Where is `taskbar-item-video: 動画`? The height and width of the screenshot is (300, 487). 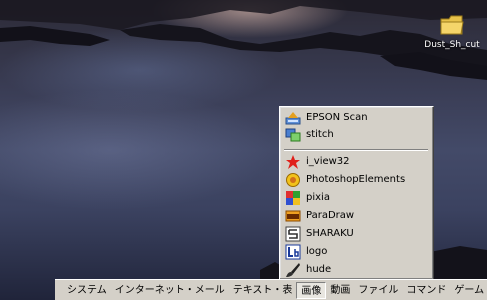
taskbar-item-video: 動画 is located at coordinates (340, 290).